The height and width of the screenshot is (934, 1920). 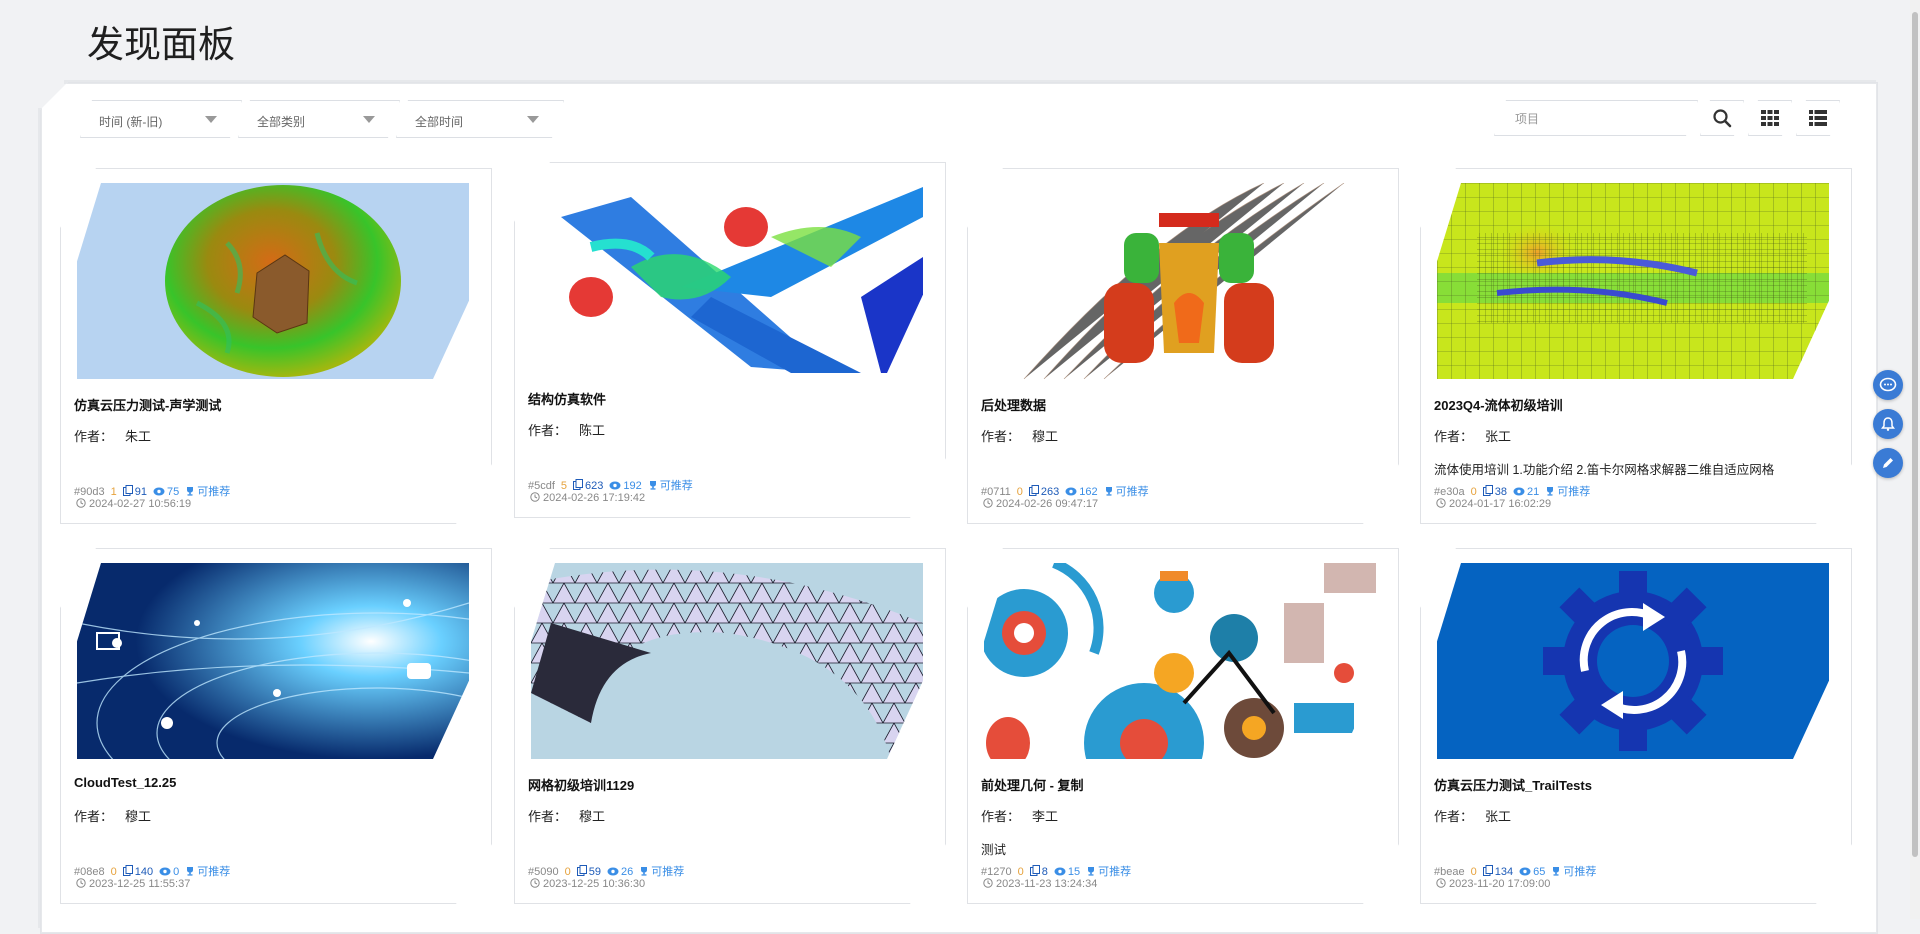 What do you see at coordinates (1088, 492) in the screenshot?
I see `view-count: 162` at bounding box center [1088, 492].